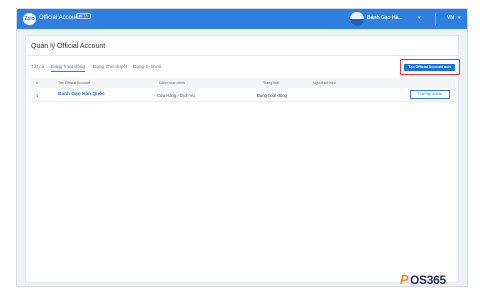 The height and width of the screenshot is (294, 480). What do you see at coordinates (172, 83) in the screenshot?
I see `column-header-category: Danh mục chính` at bounding box center [172, 83].